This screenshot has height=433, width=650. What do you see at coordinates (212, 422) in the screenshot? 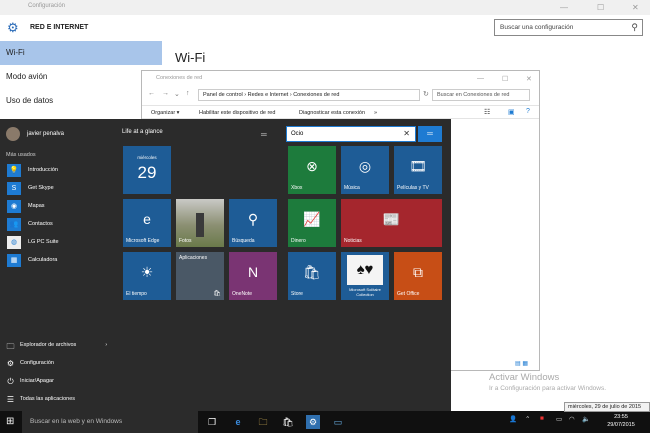
I see `task-view-icon: ❐` at bounding box center [212, 422].